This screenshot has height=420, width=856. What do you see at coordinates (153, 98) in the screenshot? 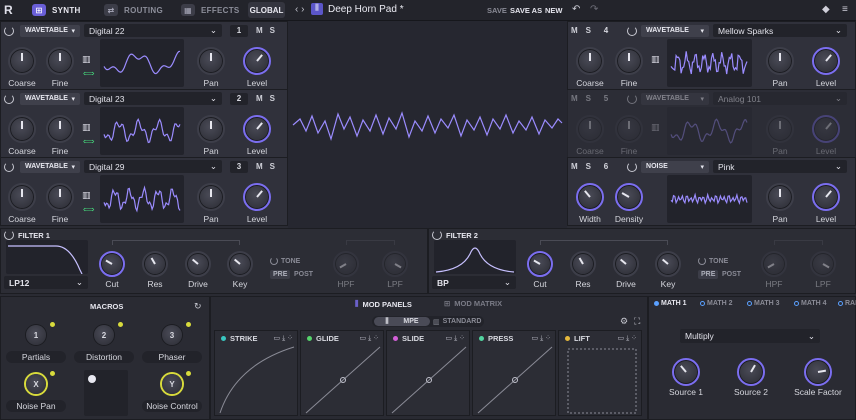
I see `wavetable-select: Digital 23 ⌄` at bounding box center [153, 98].